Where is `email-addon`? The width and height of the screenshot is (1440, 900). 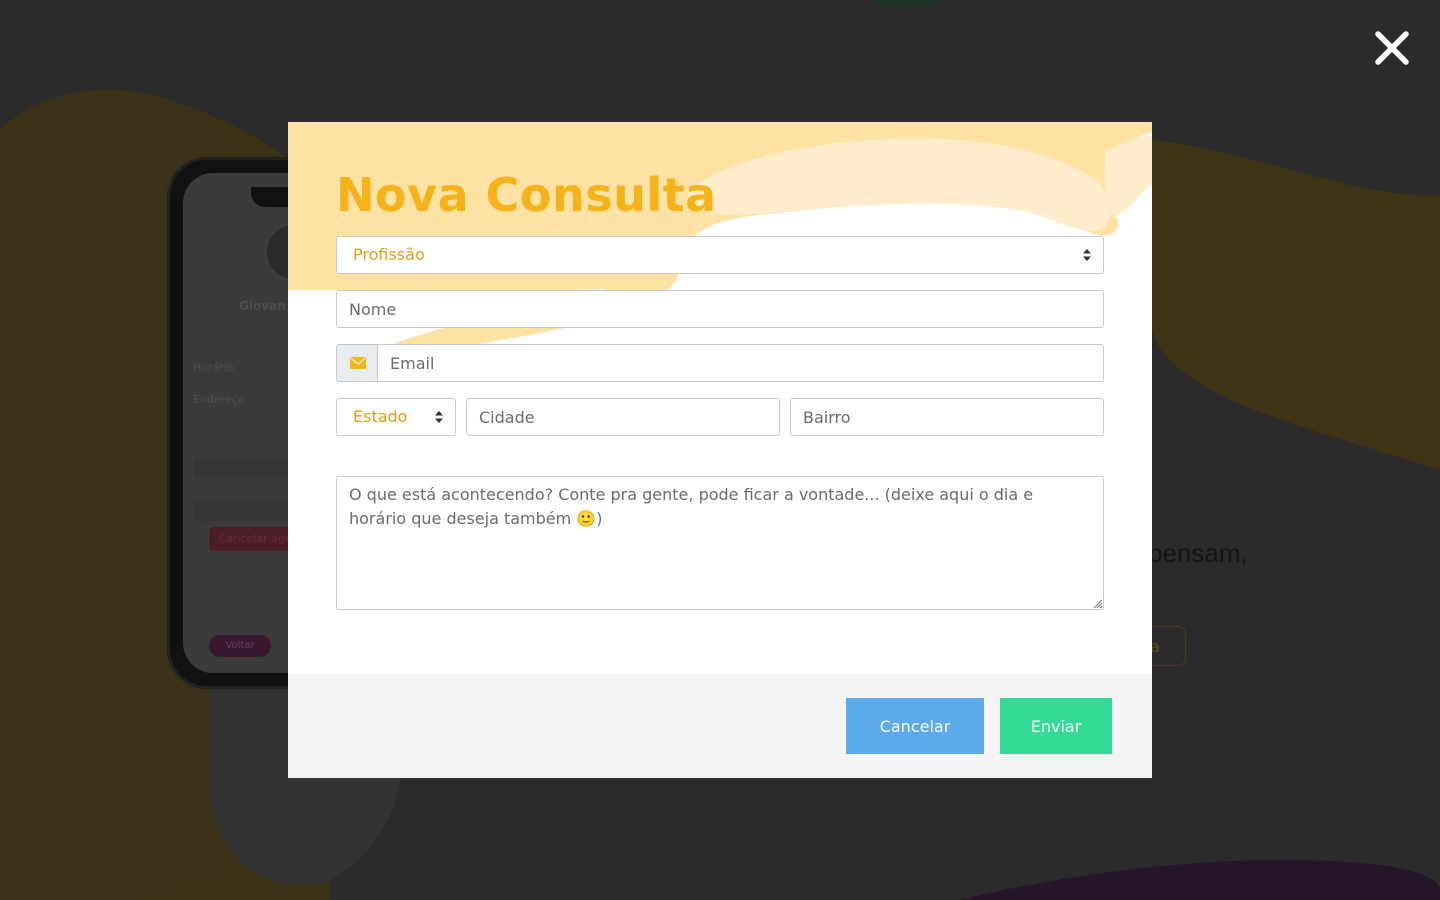 email-addon is located at coordinates (357, 363).